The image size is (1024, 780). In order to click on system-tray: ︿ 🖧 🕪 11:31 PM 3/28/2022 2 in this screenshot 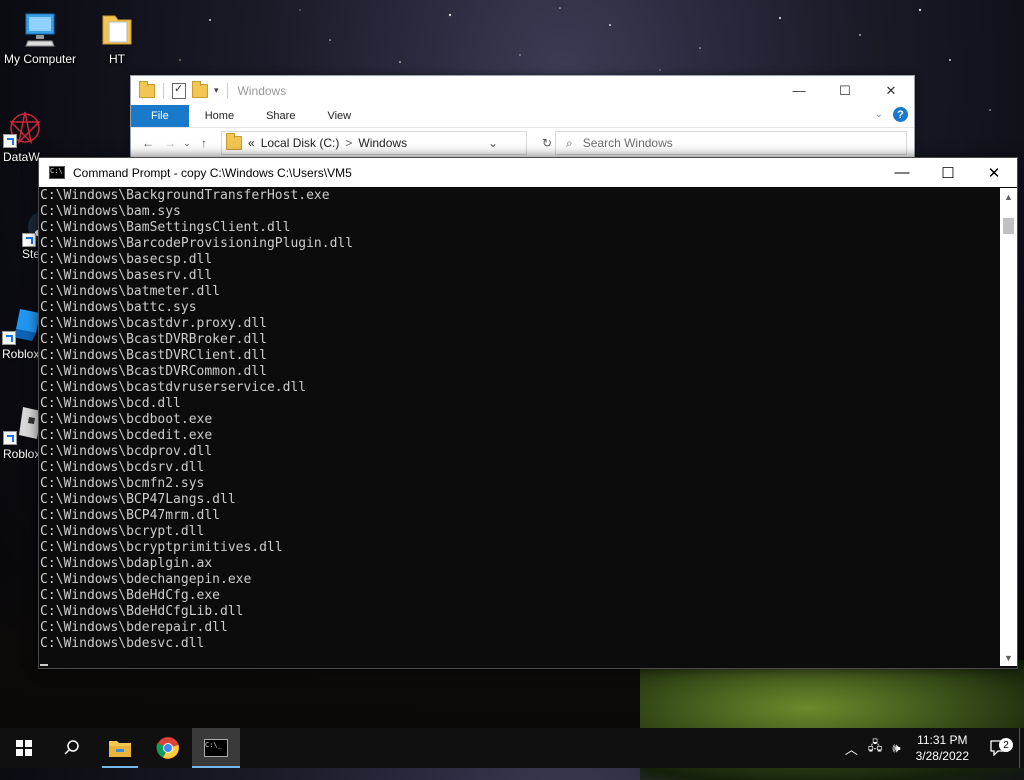, I will do `click(932, 748)`.